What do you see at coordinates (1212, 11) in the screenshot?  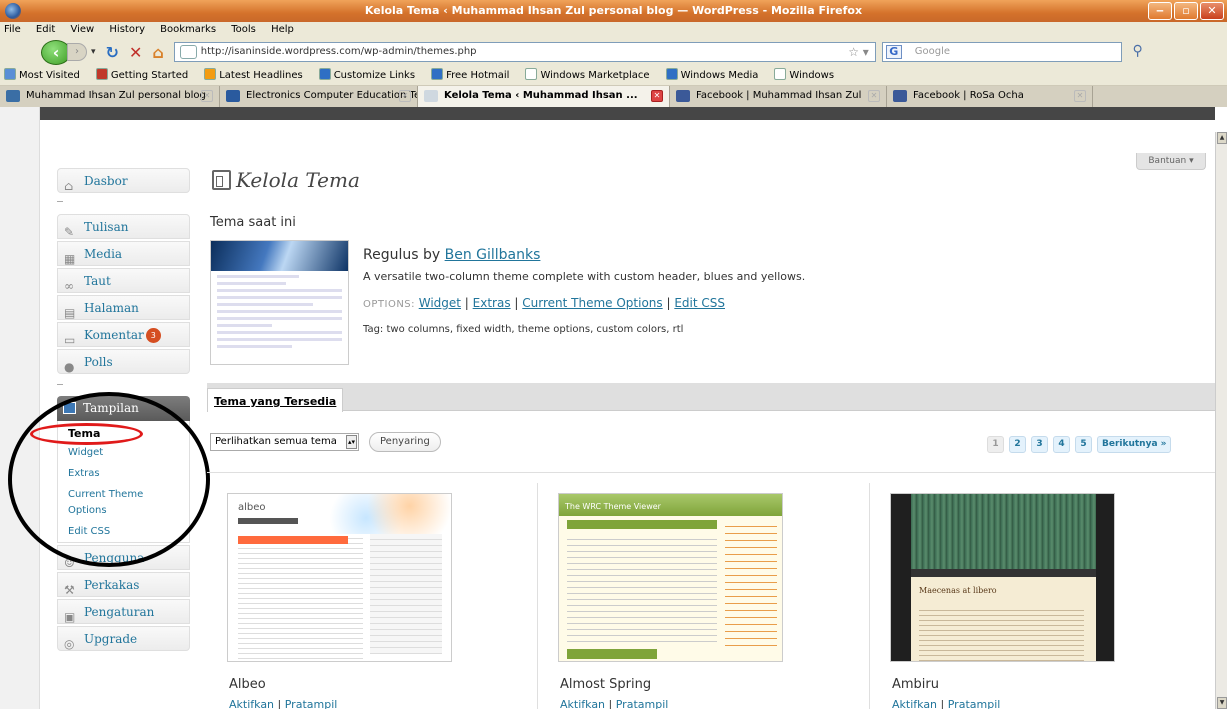 I see `close-window-button: ✕` at bounding box center [1212, 11].